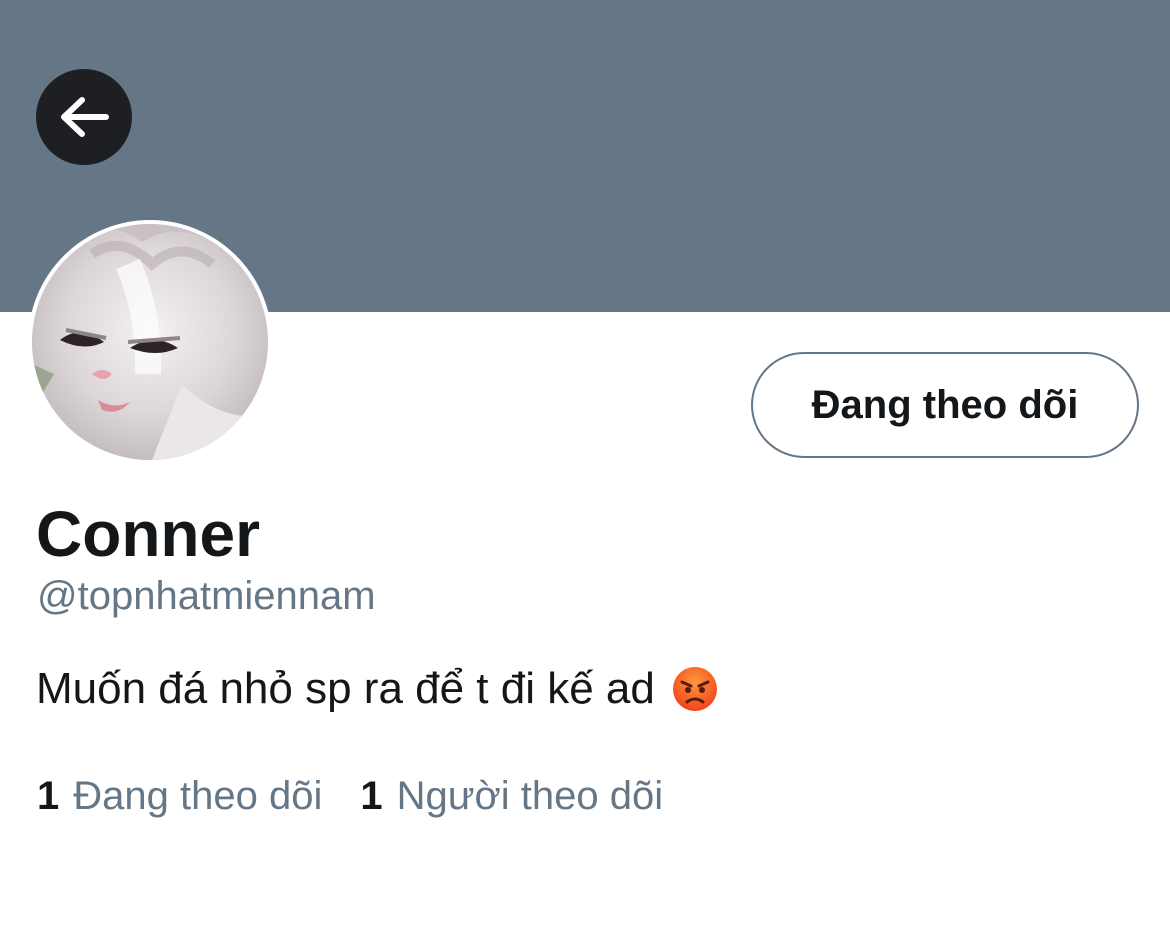 The image size is (1170, 934). I want to click on profile-stats: 1 Đang theo dõi 1 Người theo dõi, so click(350, 796).